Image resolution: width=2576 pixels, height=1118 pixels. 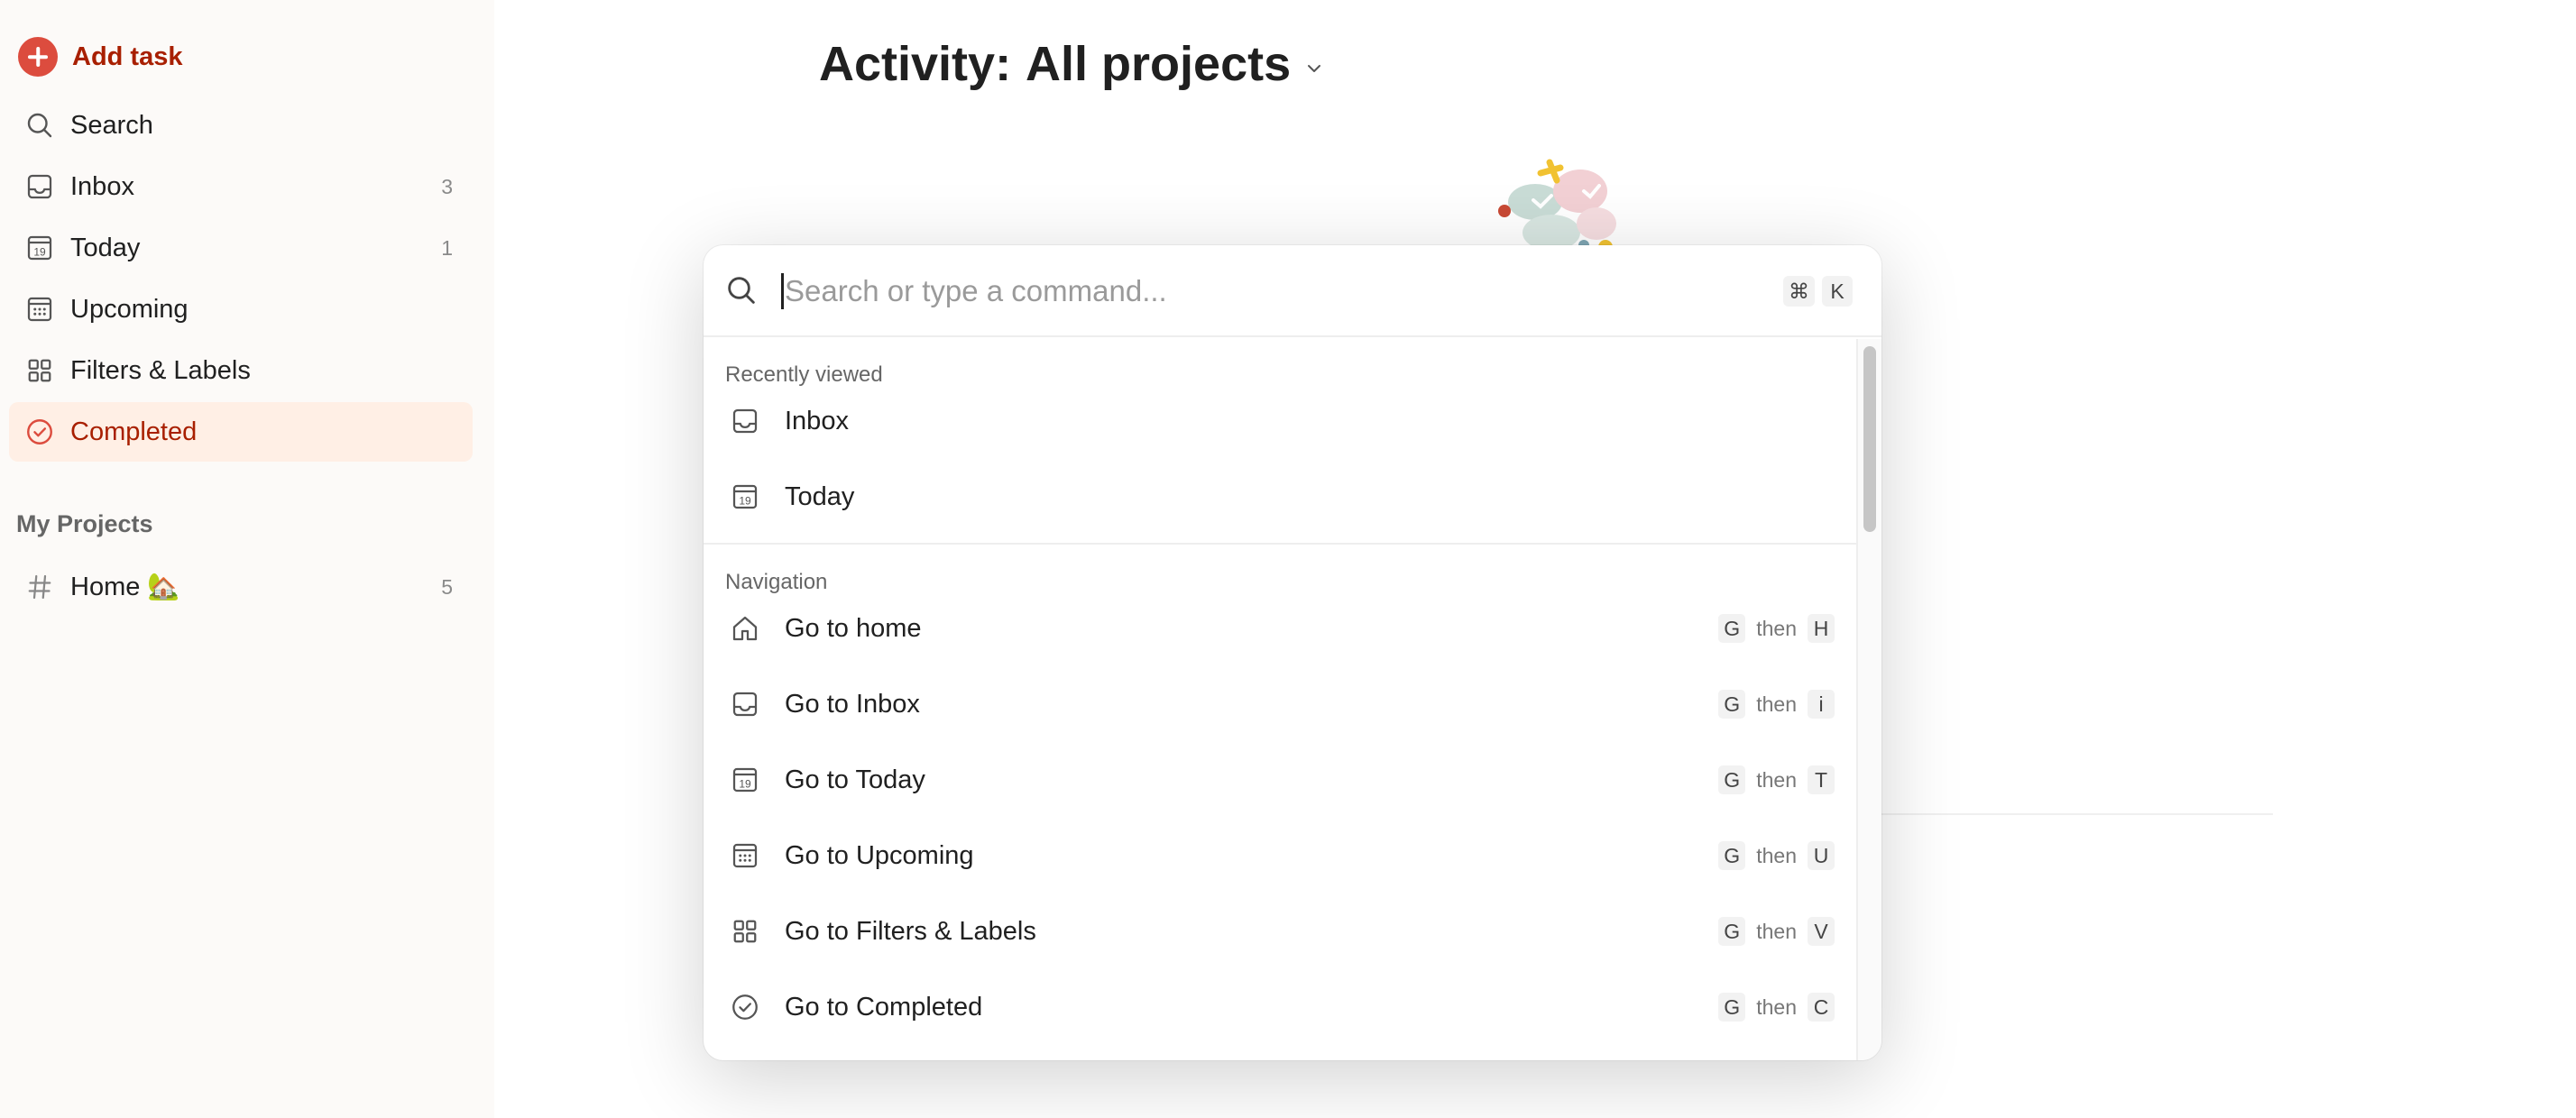 What do you see at coordinates (105, 247) in the screenshot?
I see `sidebar-item-label: Today` at bounding box center [105, 247].